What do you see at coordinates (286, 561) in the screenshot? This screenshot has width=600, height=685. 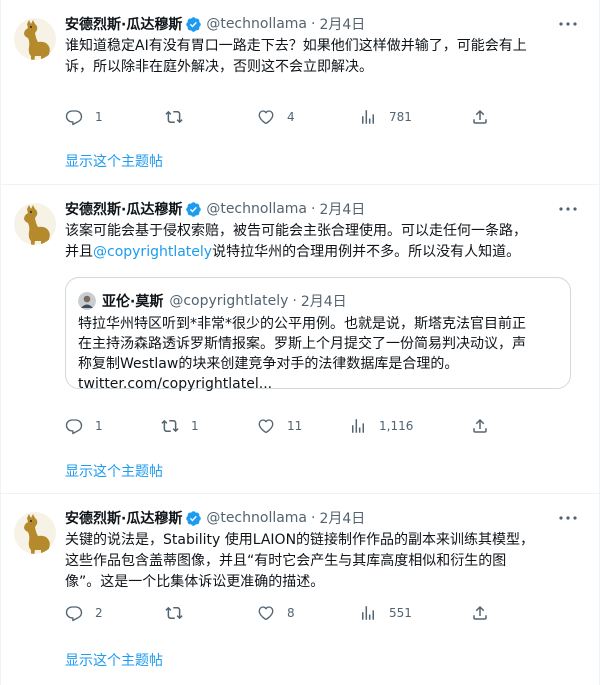 I see `tweet-text-line: 这些作品包含盖蒂图像，并且“有时它会产生与其库高度相似和衍生的图` at bounding box center [286, 561].